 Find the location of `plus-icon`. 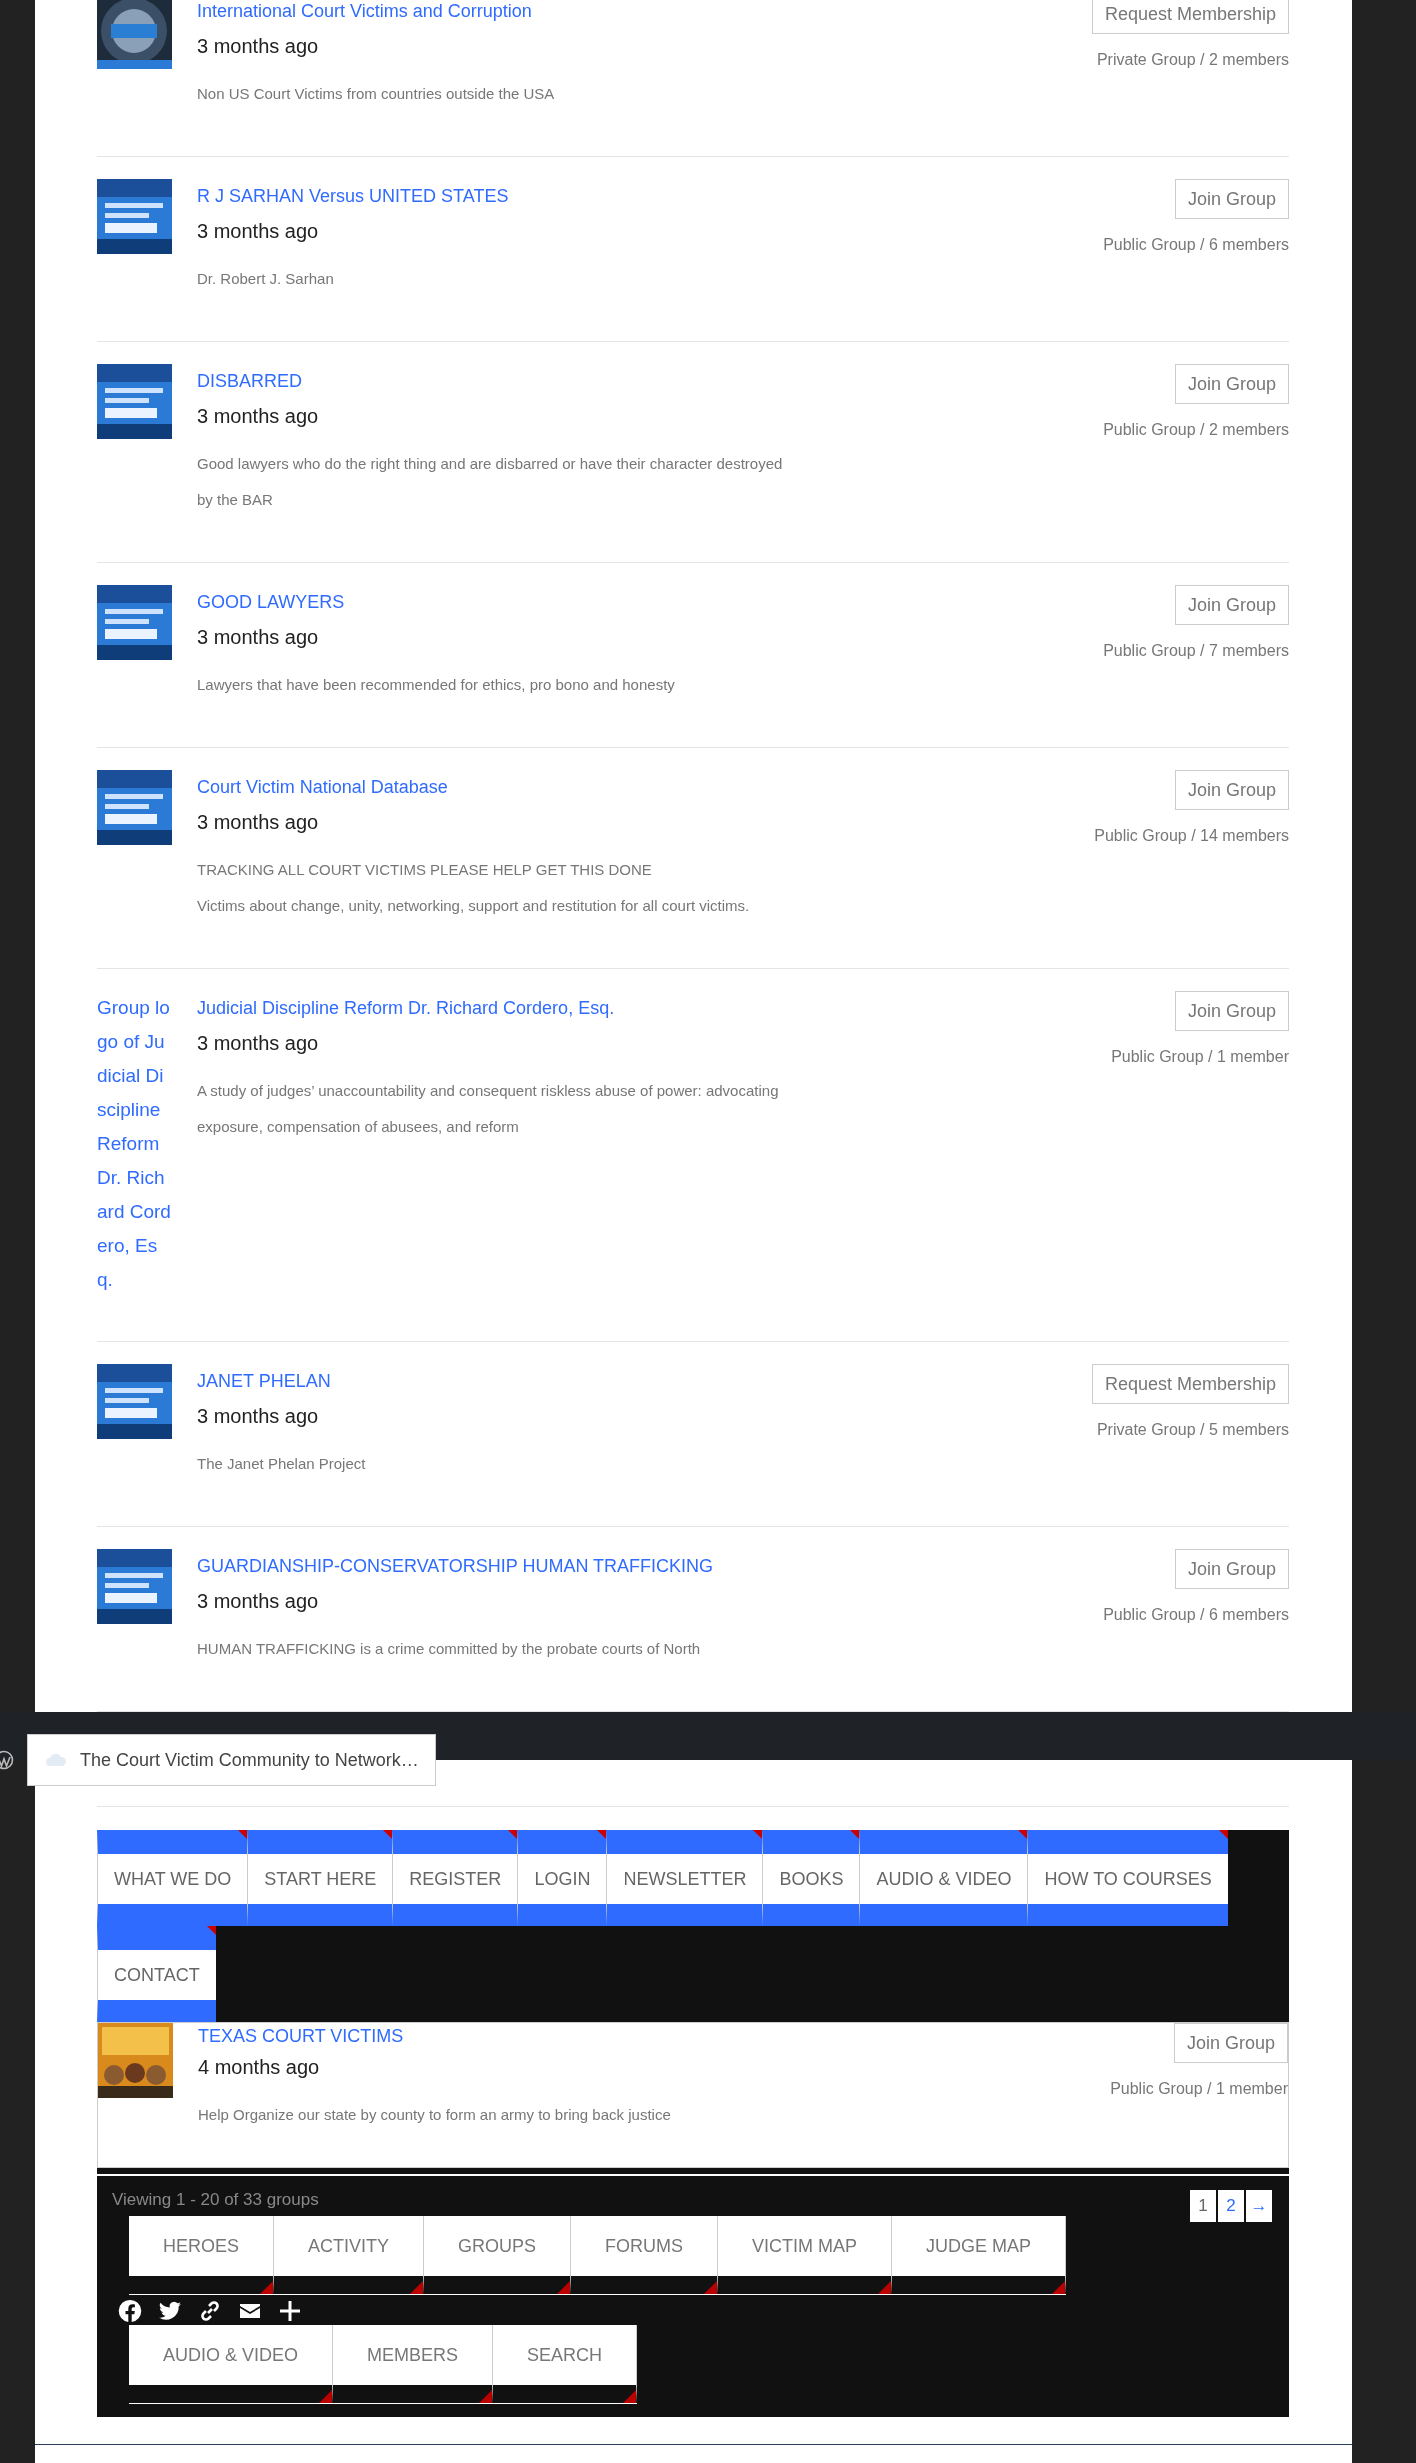

plus-icon is located at coordinates (290, 2311).